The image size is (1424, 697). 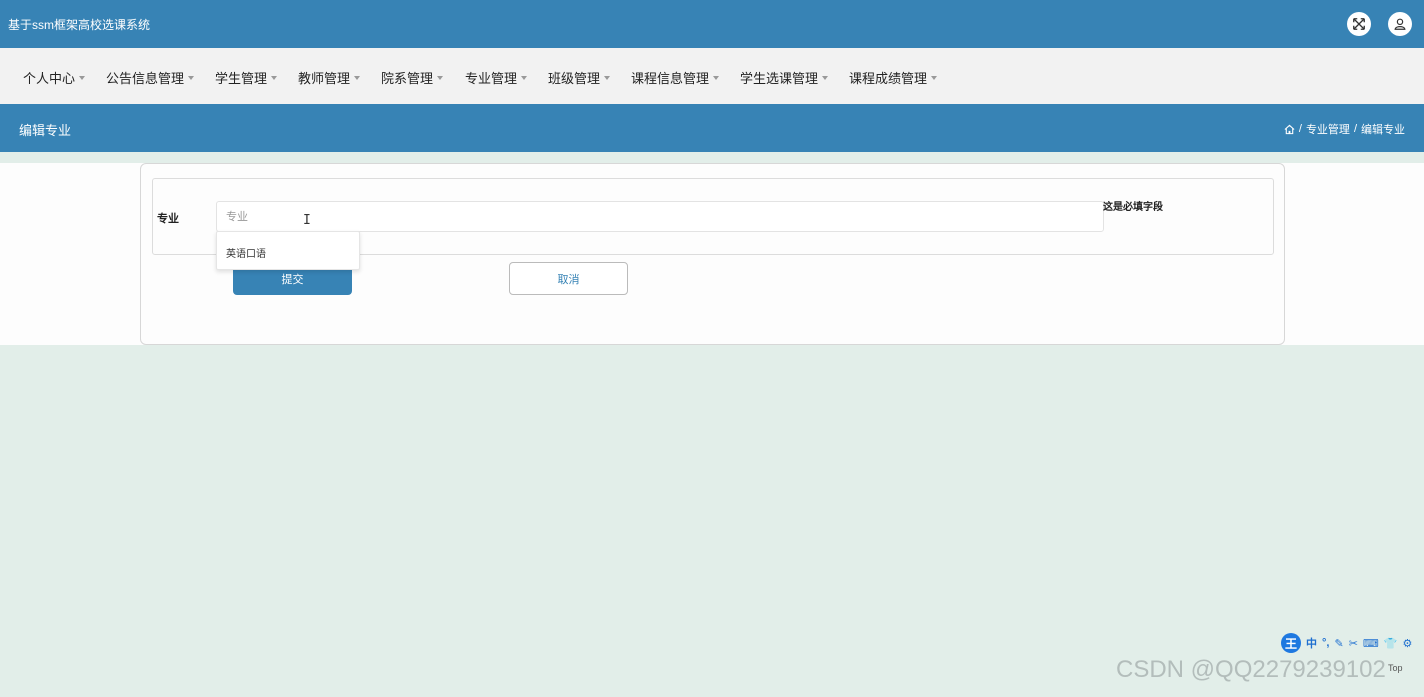 I want to click on ime-pen-icon: ✎, so click(x=1338, y=643).